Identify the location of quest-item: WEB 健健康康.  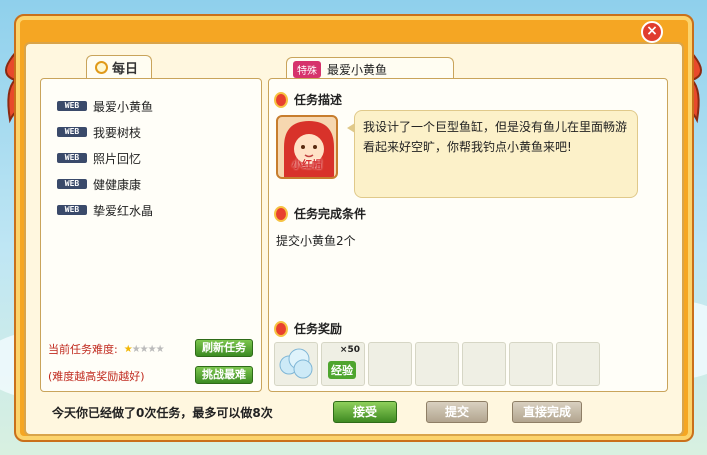
(105, 184).